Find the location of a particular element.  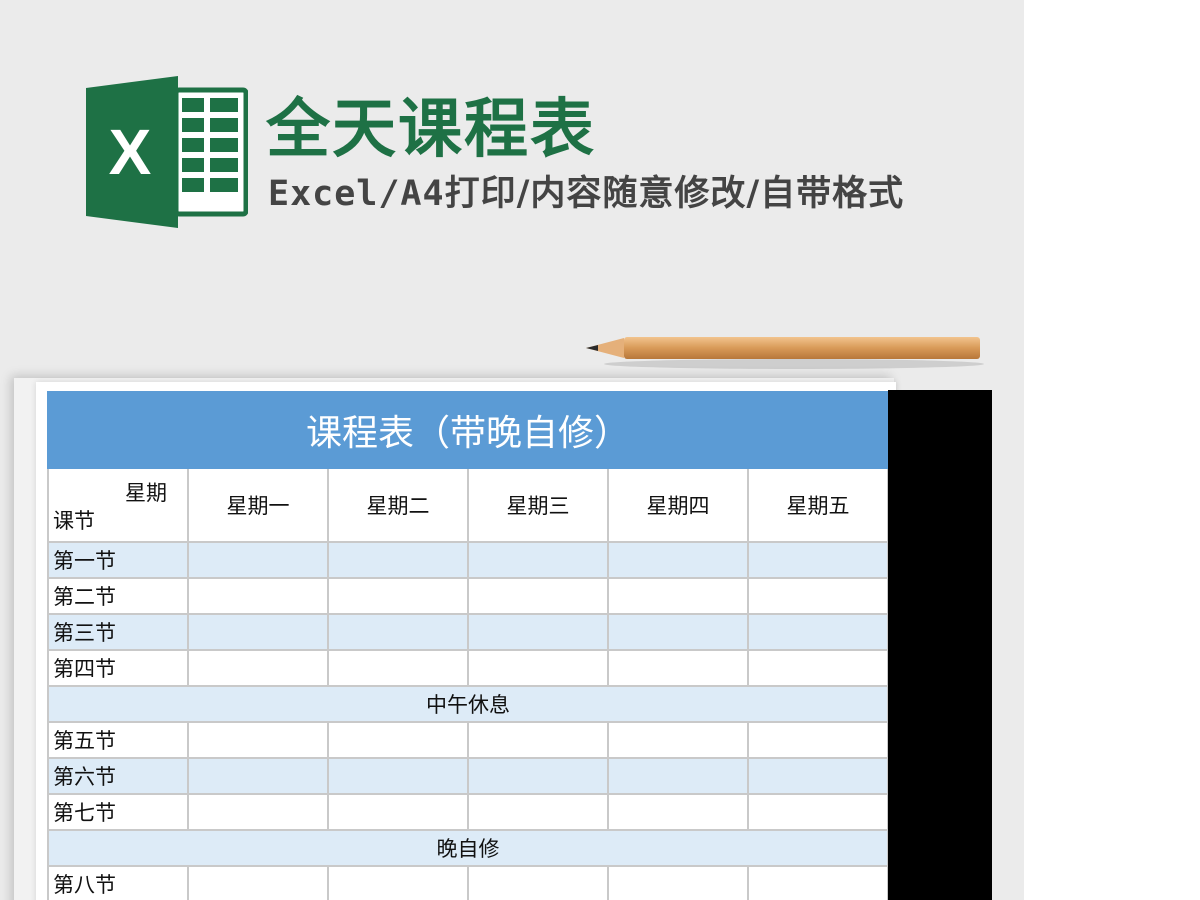

excel-logo-icon: X is located at coordinates (167, 152).